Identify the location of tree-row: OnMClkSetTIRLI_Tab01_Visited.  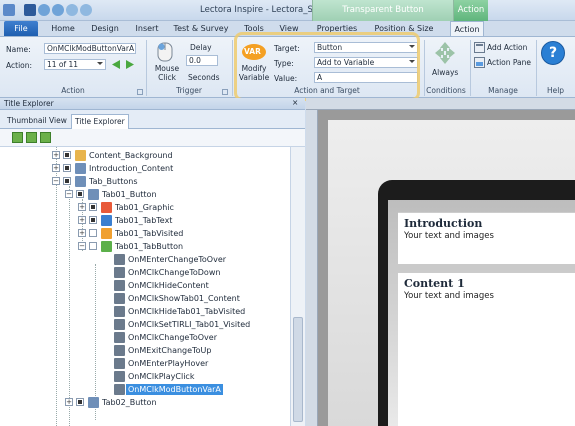
(145, 324).